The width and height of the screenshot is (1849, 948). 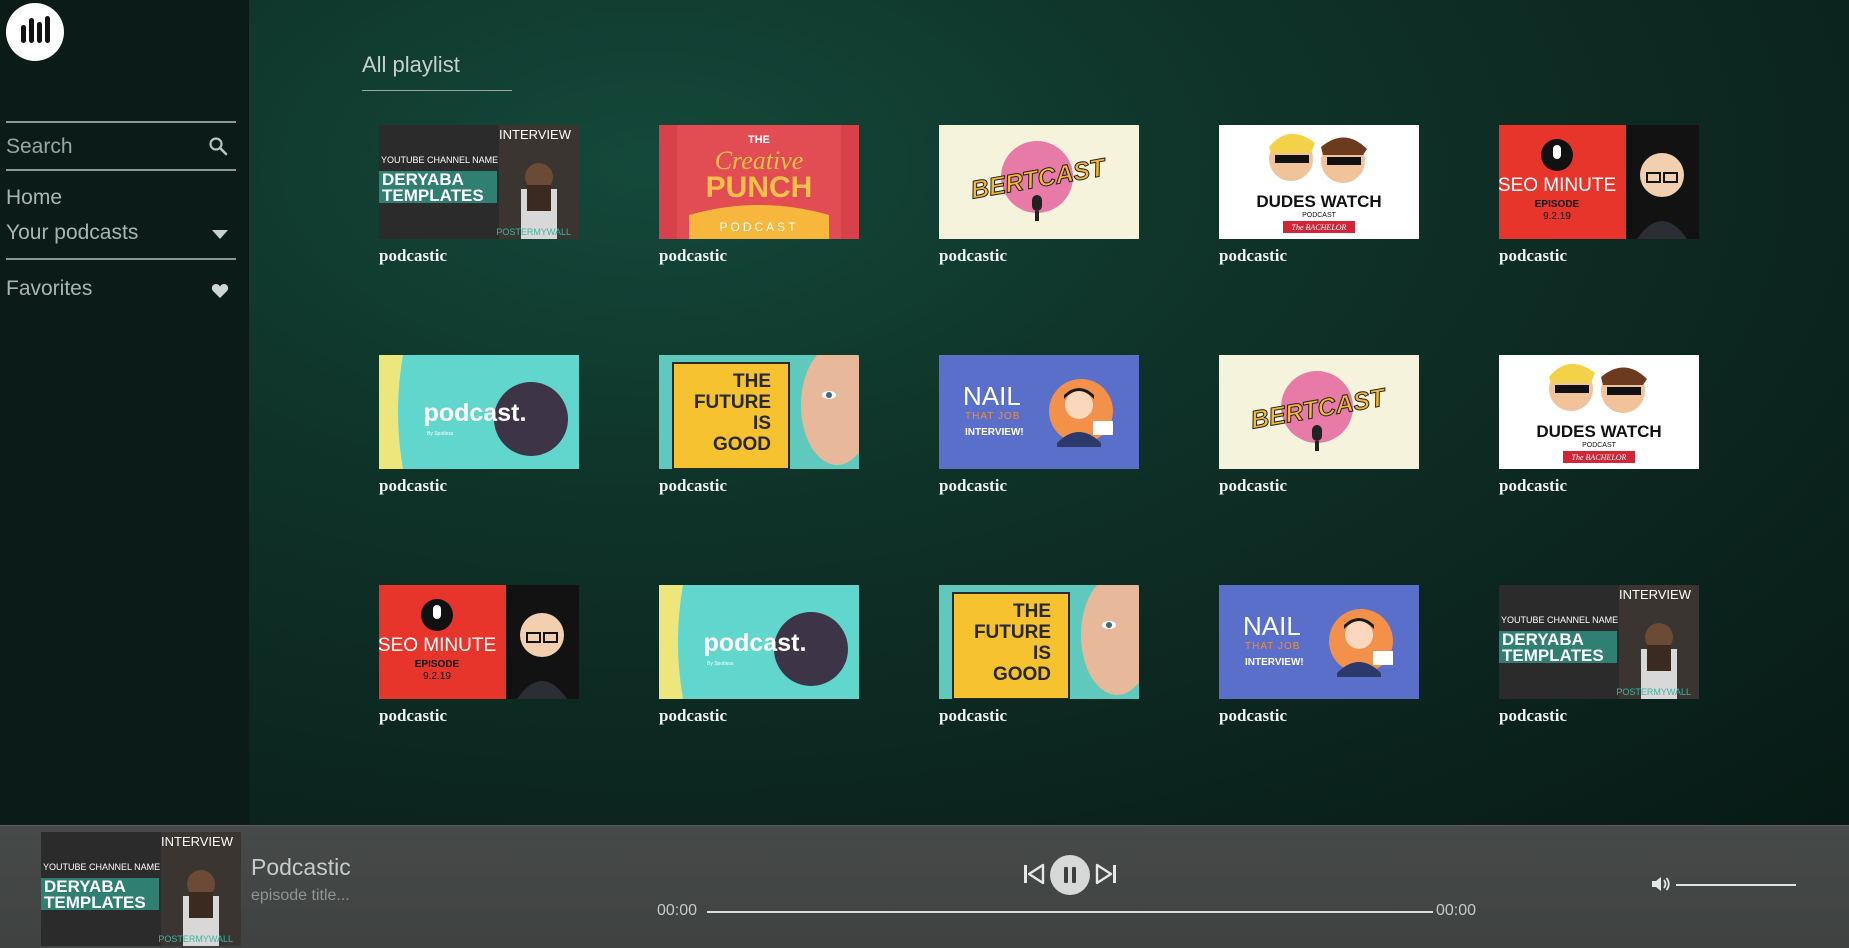 I want to click on equalizer-logo-icon, so click(x=35, y=32).